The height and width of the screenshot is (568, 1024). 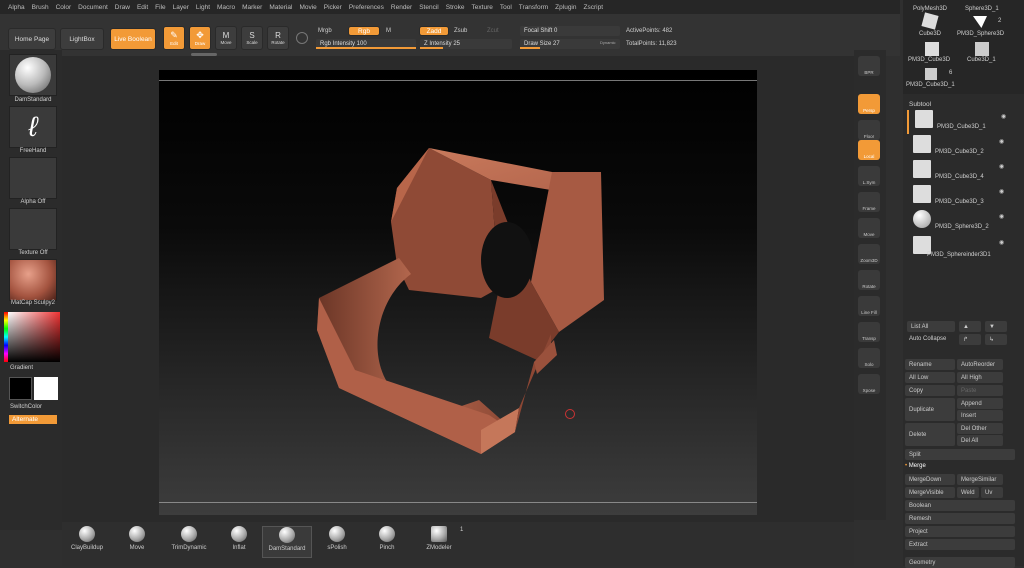 What do you see at coordinates (930, 34) in the screenshot?
I see `tool-cube3d: Cube3D` at bounding box center [930, 34].